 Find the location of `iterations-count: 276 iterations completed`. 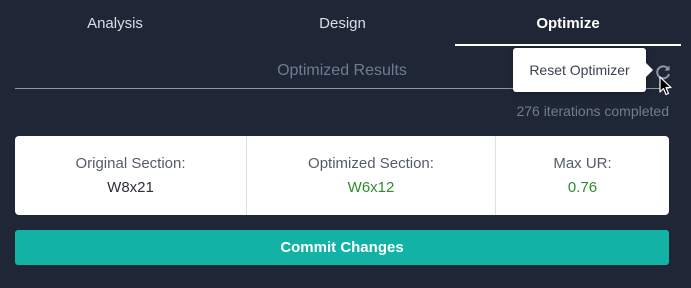

iterations-count: 276 iterations completed is located at coordinates (592, 111).